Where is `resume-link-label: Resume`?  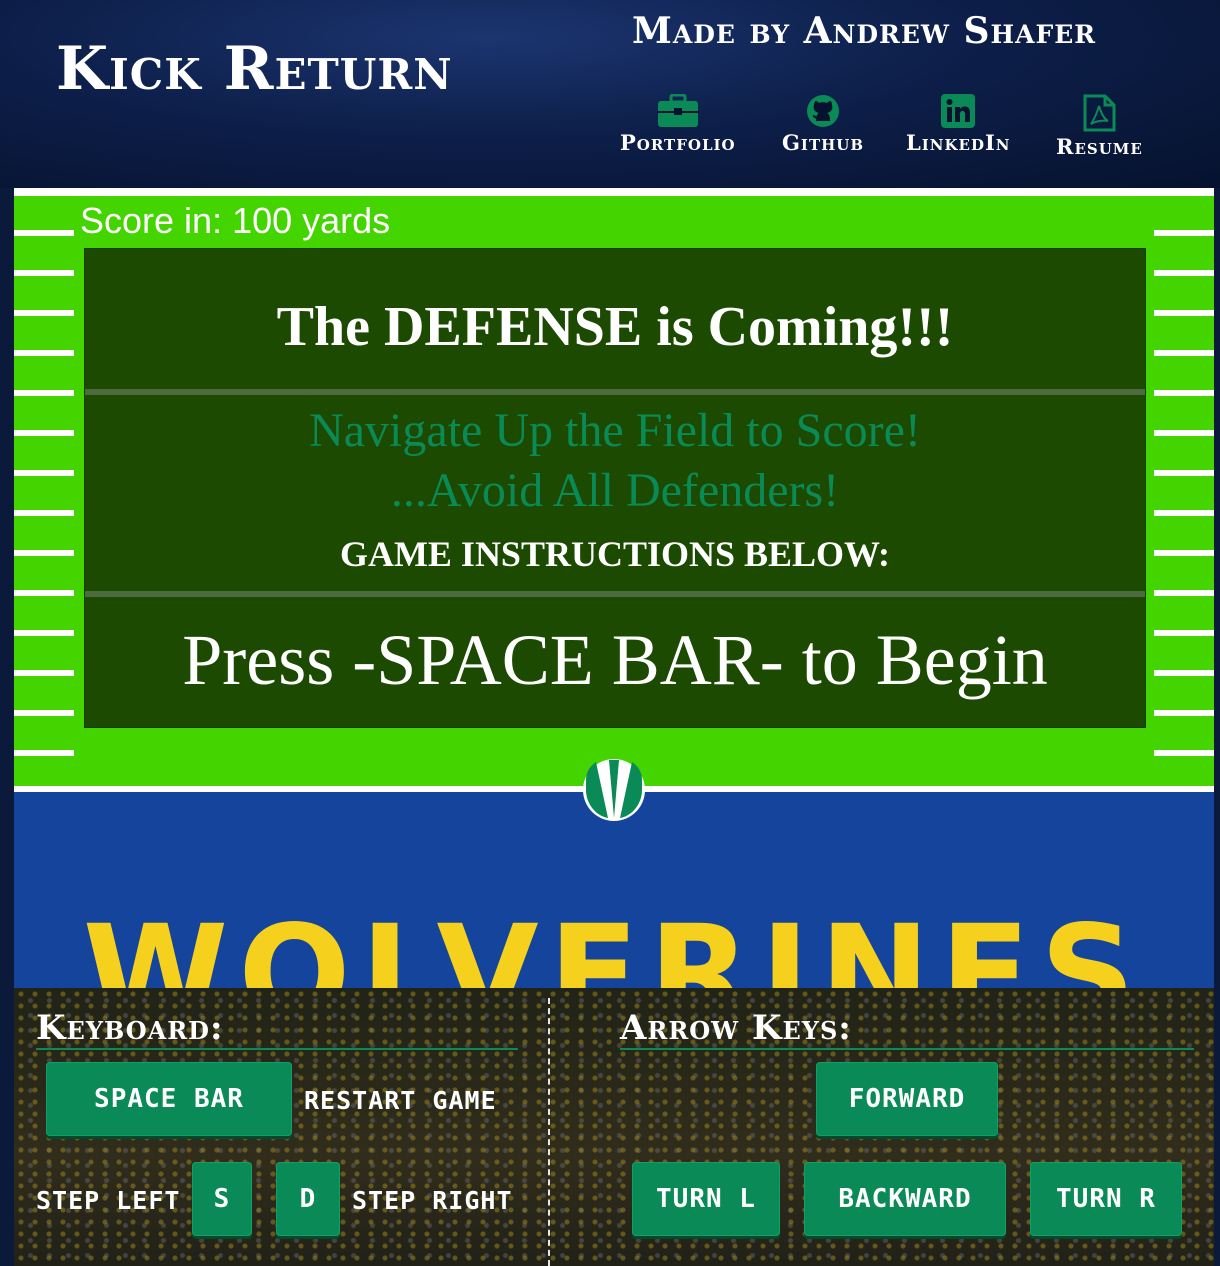 resume-link-label: Resume is located at coordinates (1099, 146).